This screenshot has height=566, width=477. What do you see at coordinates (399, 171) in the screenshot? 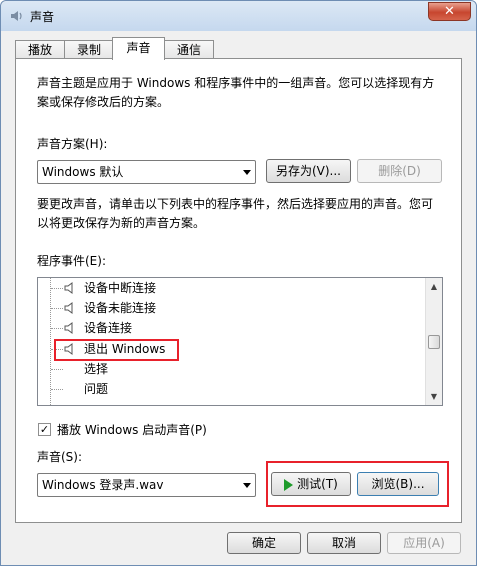
I see `delete-button: 删除(D)` at bounding box center [399, 171].